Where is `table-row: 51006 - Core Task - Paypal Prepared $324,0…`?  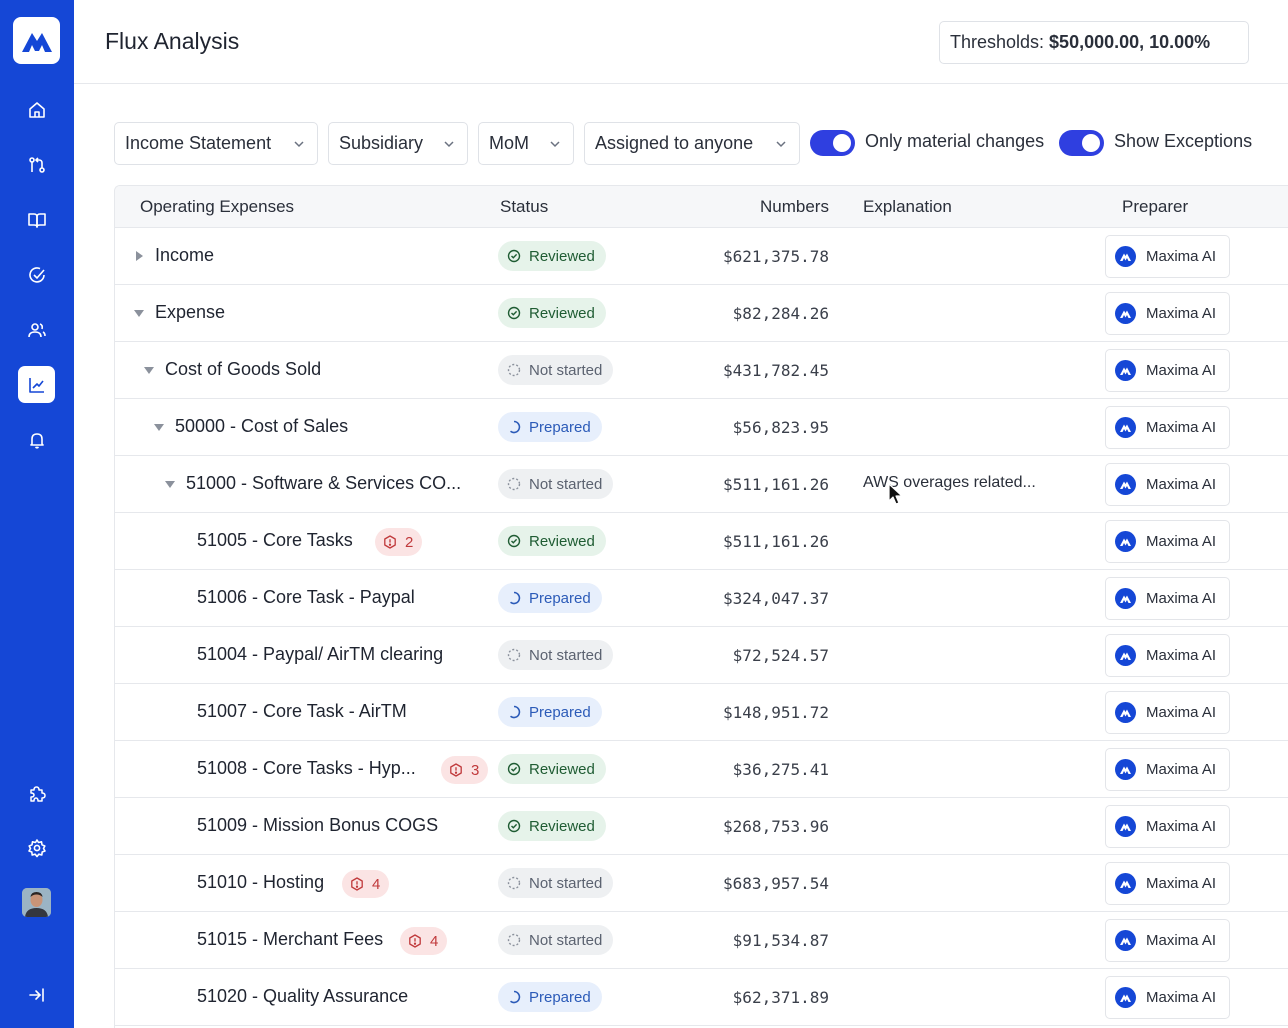 table-row: 51006 - Core Task - Paypal Prepared $324,0… is located at coordinates (701, 598).